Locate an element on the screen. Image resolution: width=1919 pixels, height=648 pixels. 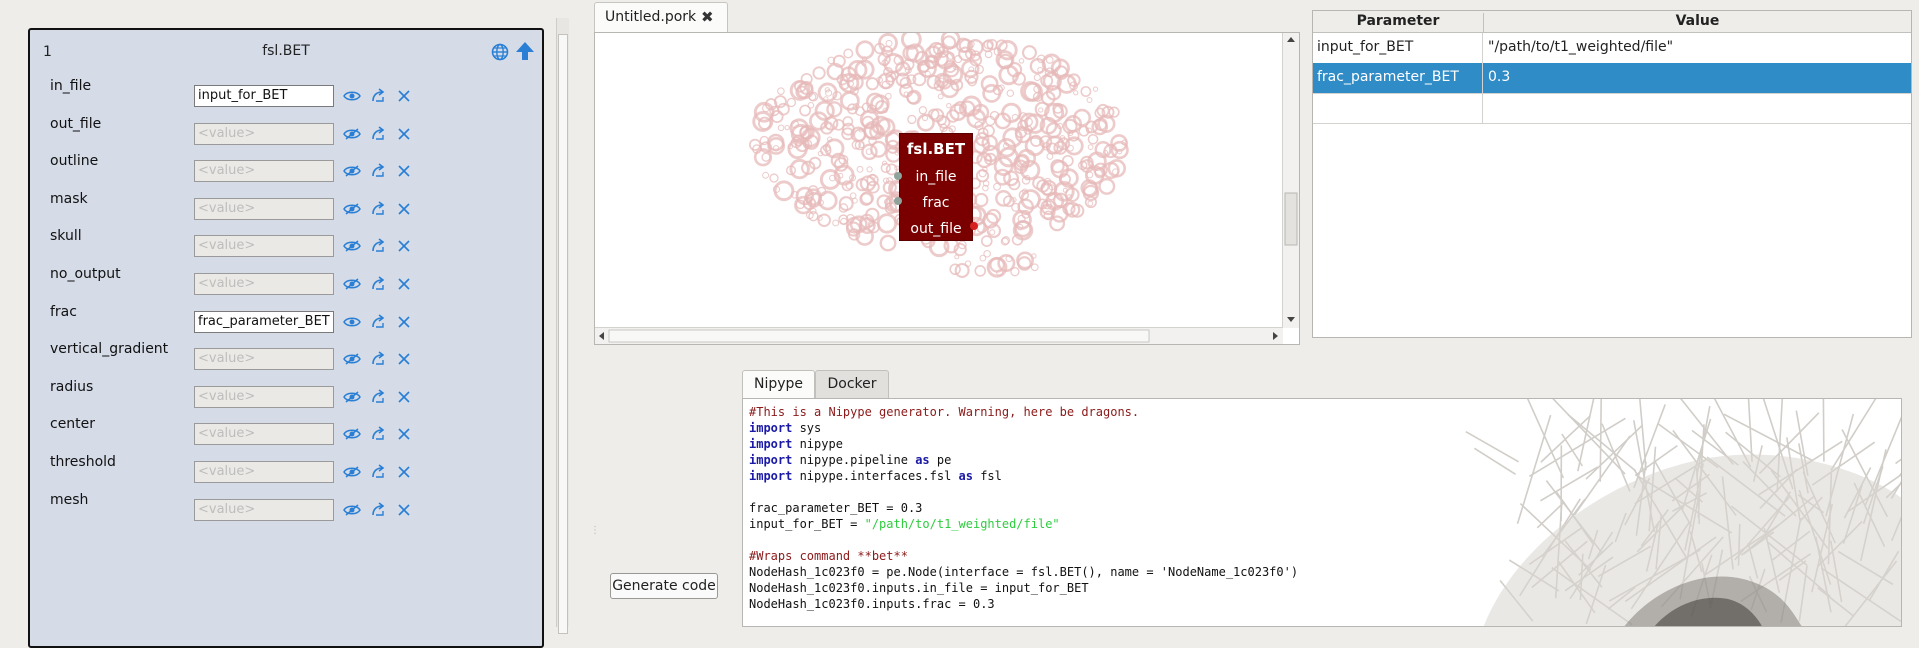
tab-untitled-pork: Untitled.pork ✖ is located at coordinates (661, 17).